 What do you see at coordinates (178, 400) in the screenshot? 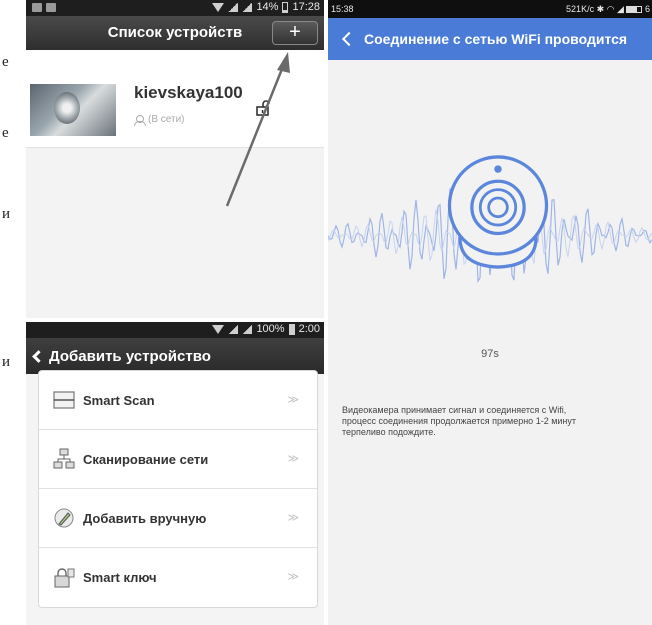
I see `menu-item-smart-scan: Smart Scan ≫` at bounding box center [178, 400].